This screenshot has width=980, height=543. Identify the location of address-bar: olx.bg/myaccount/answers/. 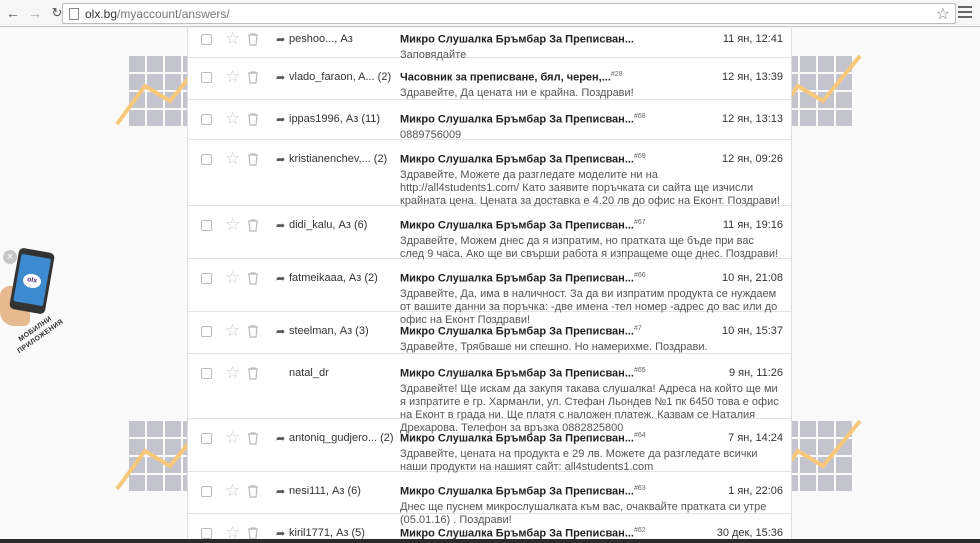
(509, 13).